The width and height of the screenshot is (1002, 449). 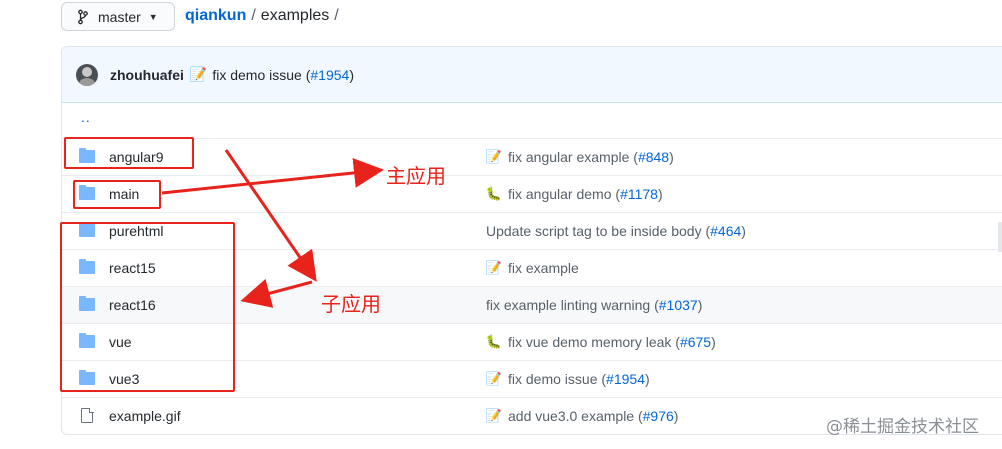 I want to click on commit-message-link: 🐛 fix vue demo memory leak (#675), so click(x=601, y=342).